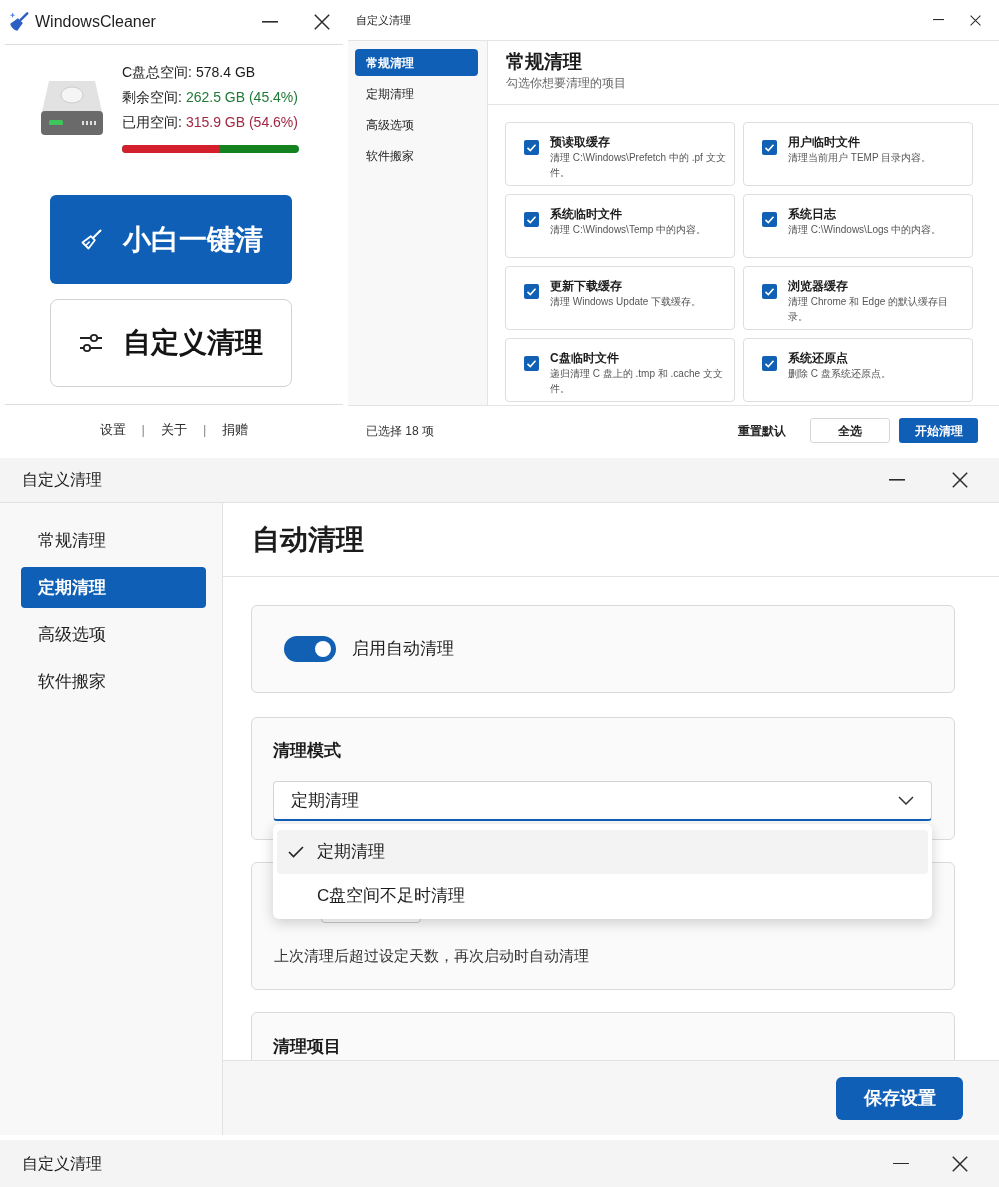  Describe the element at coordinates (850, 430) in the screenshot. I see `secondary-button: 全选` at that location.